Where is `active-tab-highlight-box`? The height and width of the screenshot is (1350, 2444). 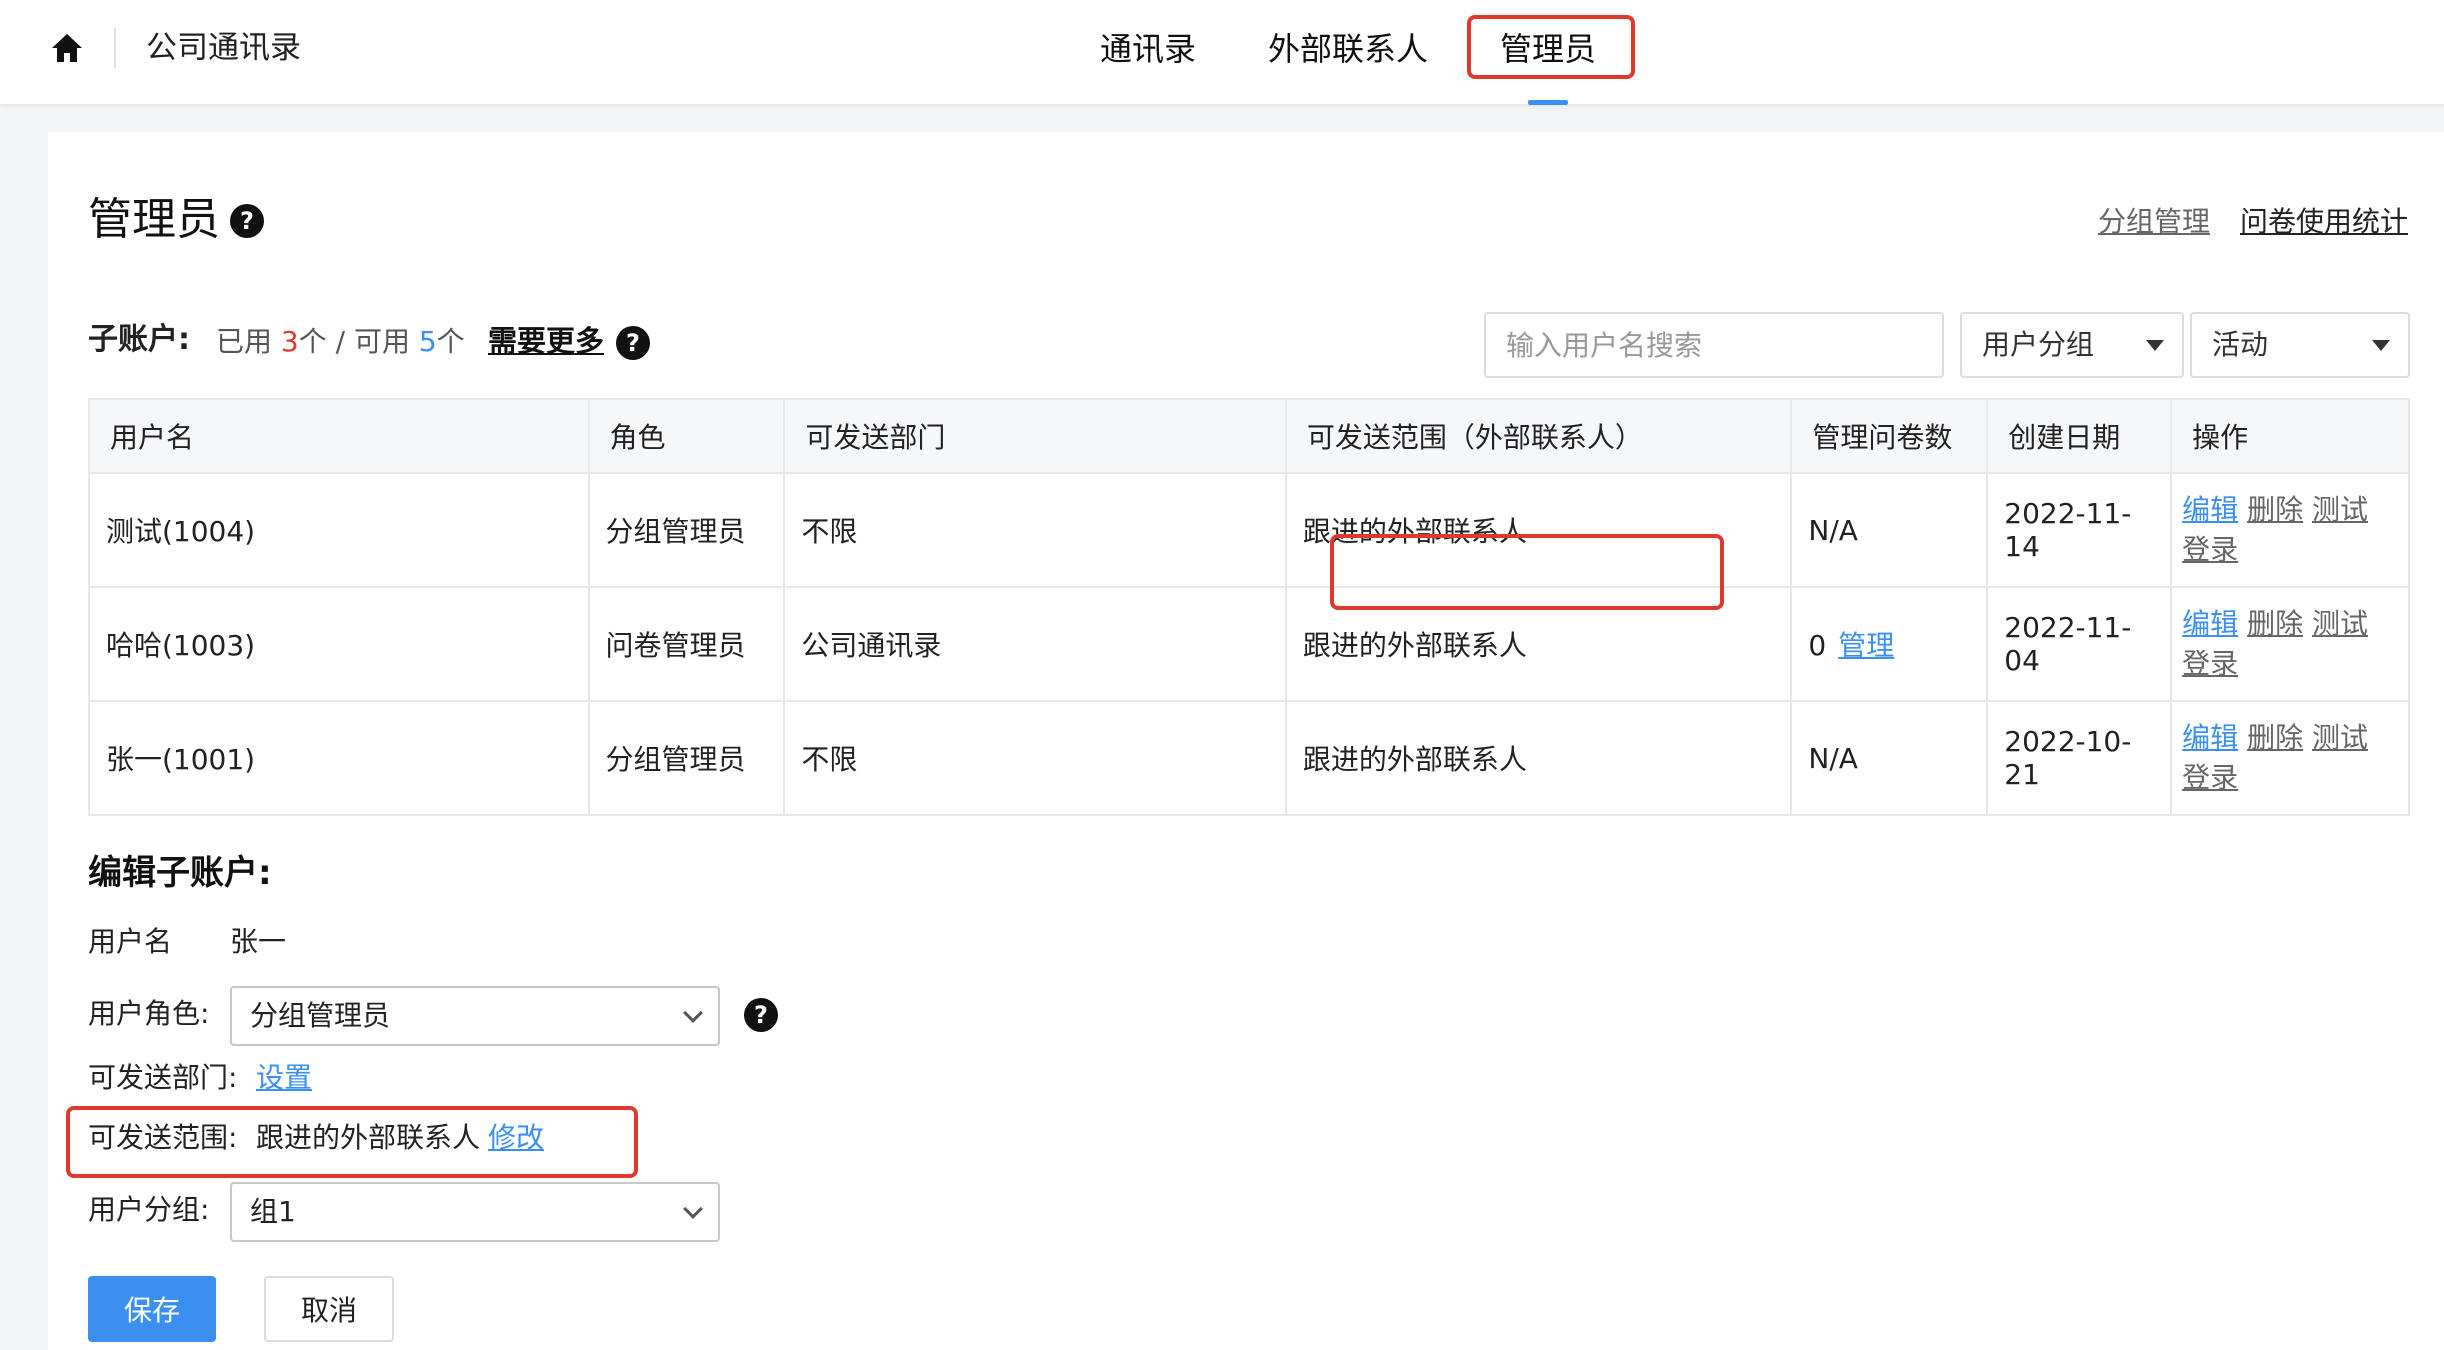 active-tab-highlight-box is located at coordinates (1551, 47).